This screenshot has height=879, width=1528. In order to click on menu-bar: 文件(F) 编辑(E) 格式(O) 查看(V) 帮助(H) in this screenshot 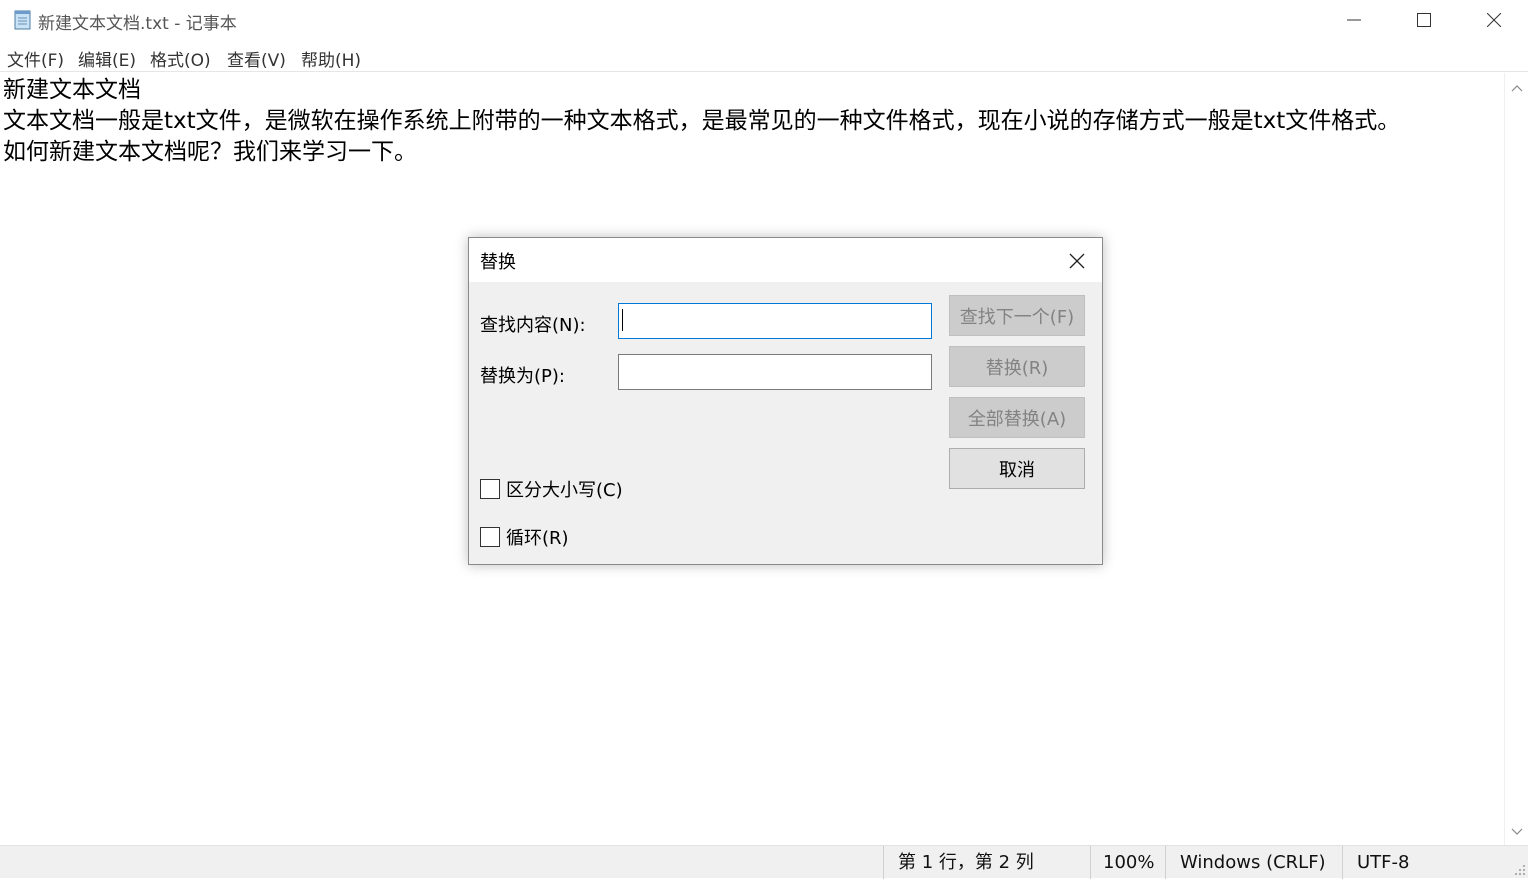, I will do `click(764, 56)`.